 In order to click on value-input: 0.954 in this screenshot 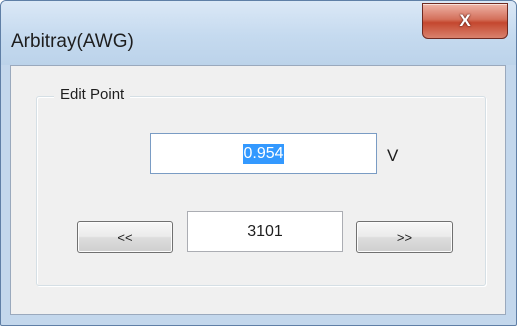, I will do `click(263, 153)`.